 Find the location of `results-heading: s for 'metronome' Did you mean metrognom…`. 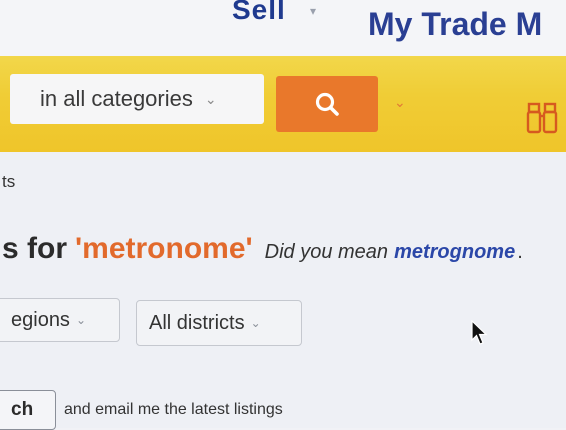

results-heading: s for 'metronome' Did you mean metrognom… is located at coordinates (262, 249).